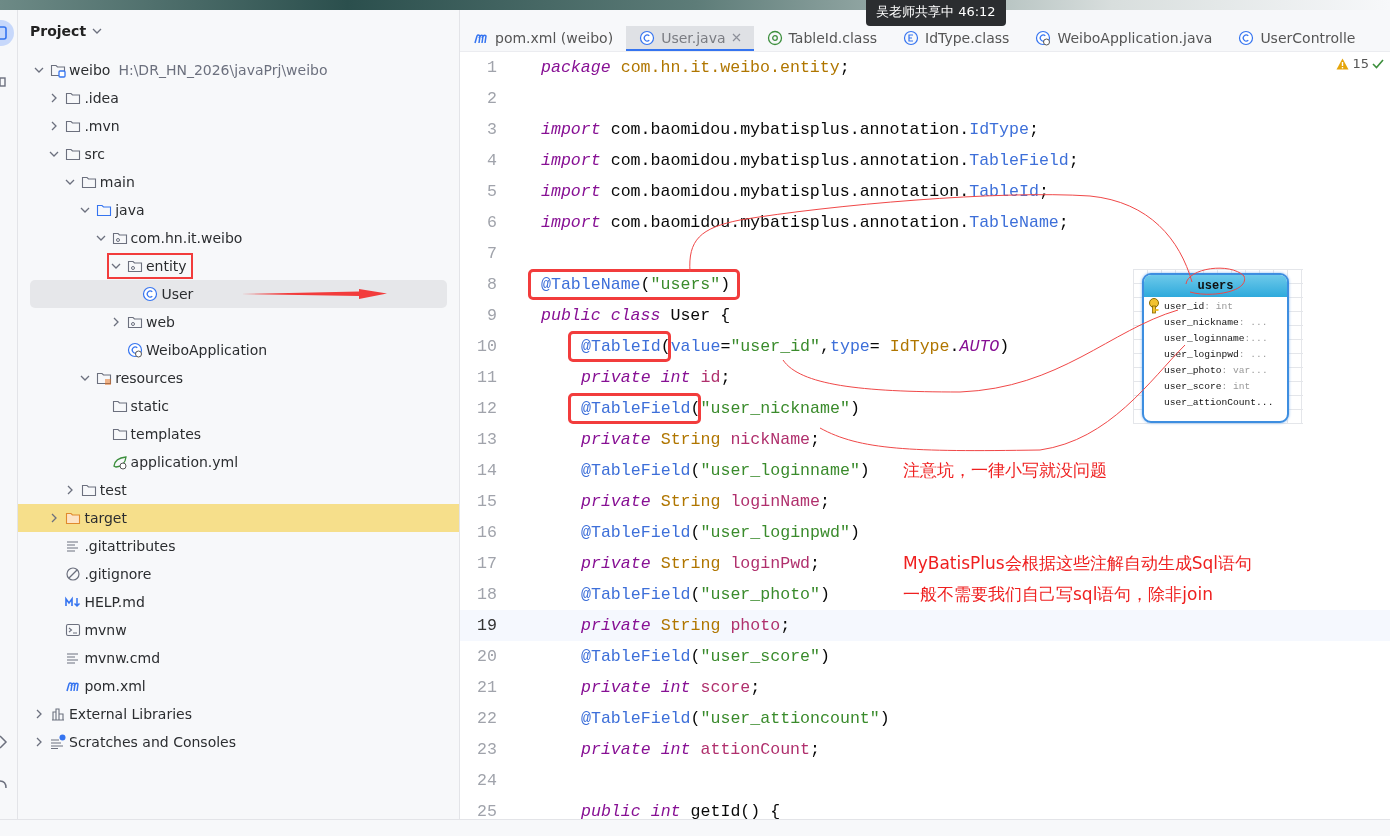  Describe the element at coordinates (718, 408) in the screenshot. I see `code-line: @TableField("user_nickname")` at that location.